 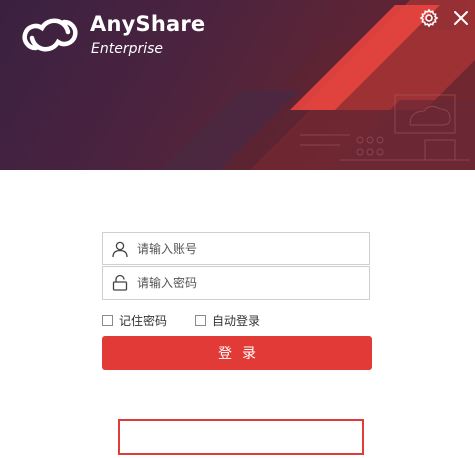 What do you see at coordinates (127, 49) in the screenshot?
I see `brand-edition: Enterprise` at bounding box center [127, 49].